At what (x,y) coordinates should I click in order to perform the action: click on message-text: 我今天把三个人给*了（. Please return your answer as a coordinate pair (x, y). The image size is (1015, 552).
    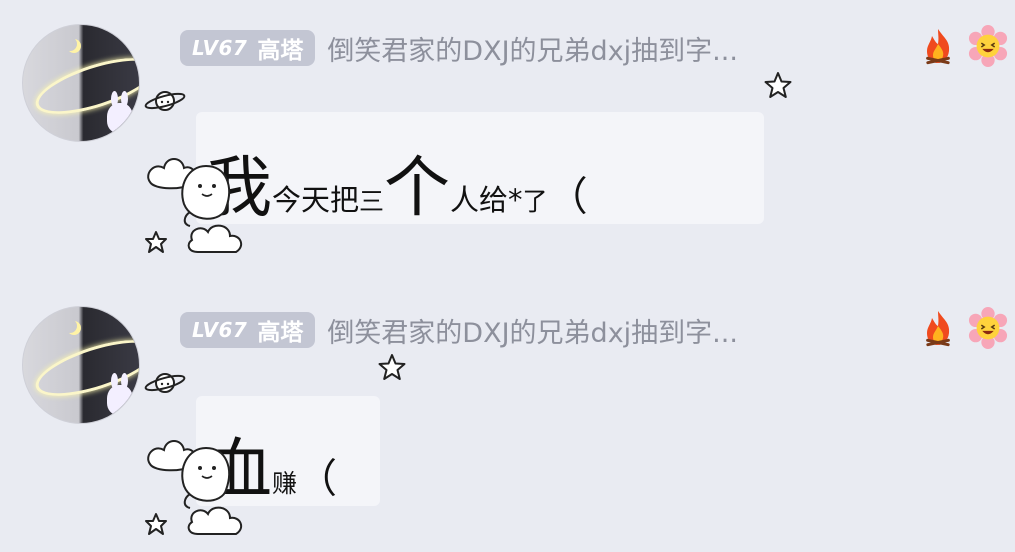
    Looking at the image, I should click on (397, 182).